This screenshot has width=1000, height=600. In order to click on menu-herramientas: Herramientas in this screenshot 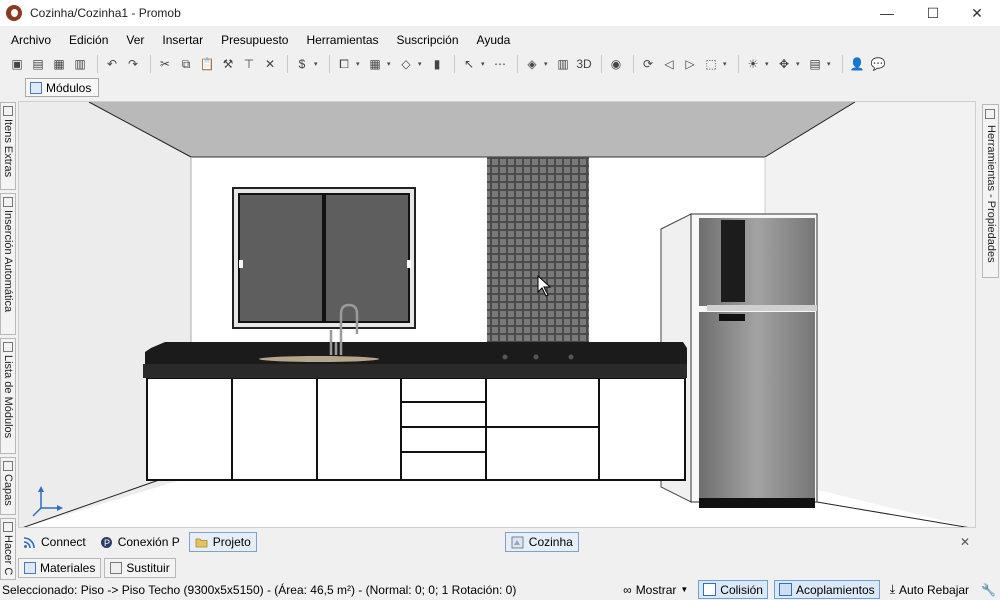, I will do `click(342, 40)`.